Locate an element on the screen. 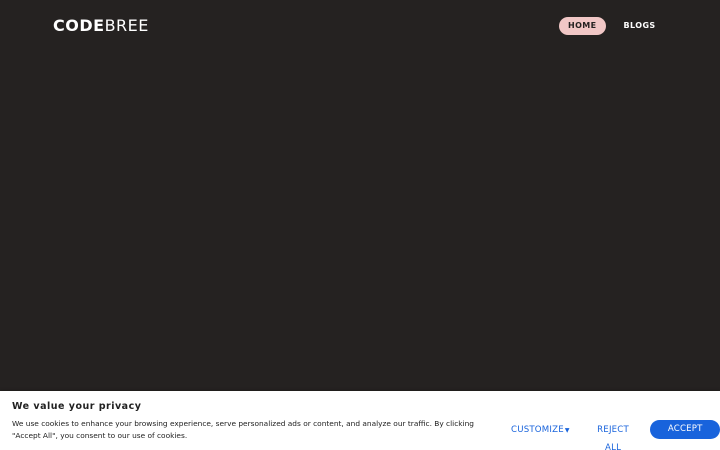 This screenshot has width=720, height=450. customize-button: CUSTOMIZE ▼ is located at coordinates (540, 430).